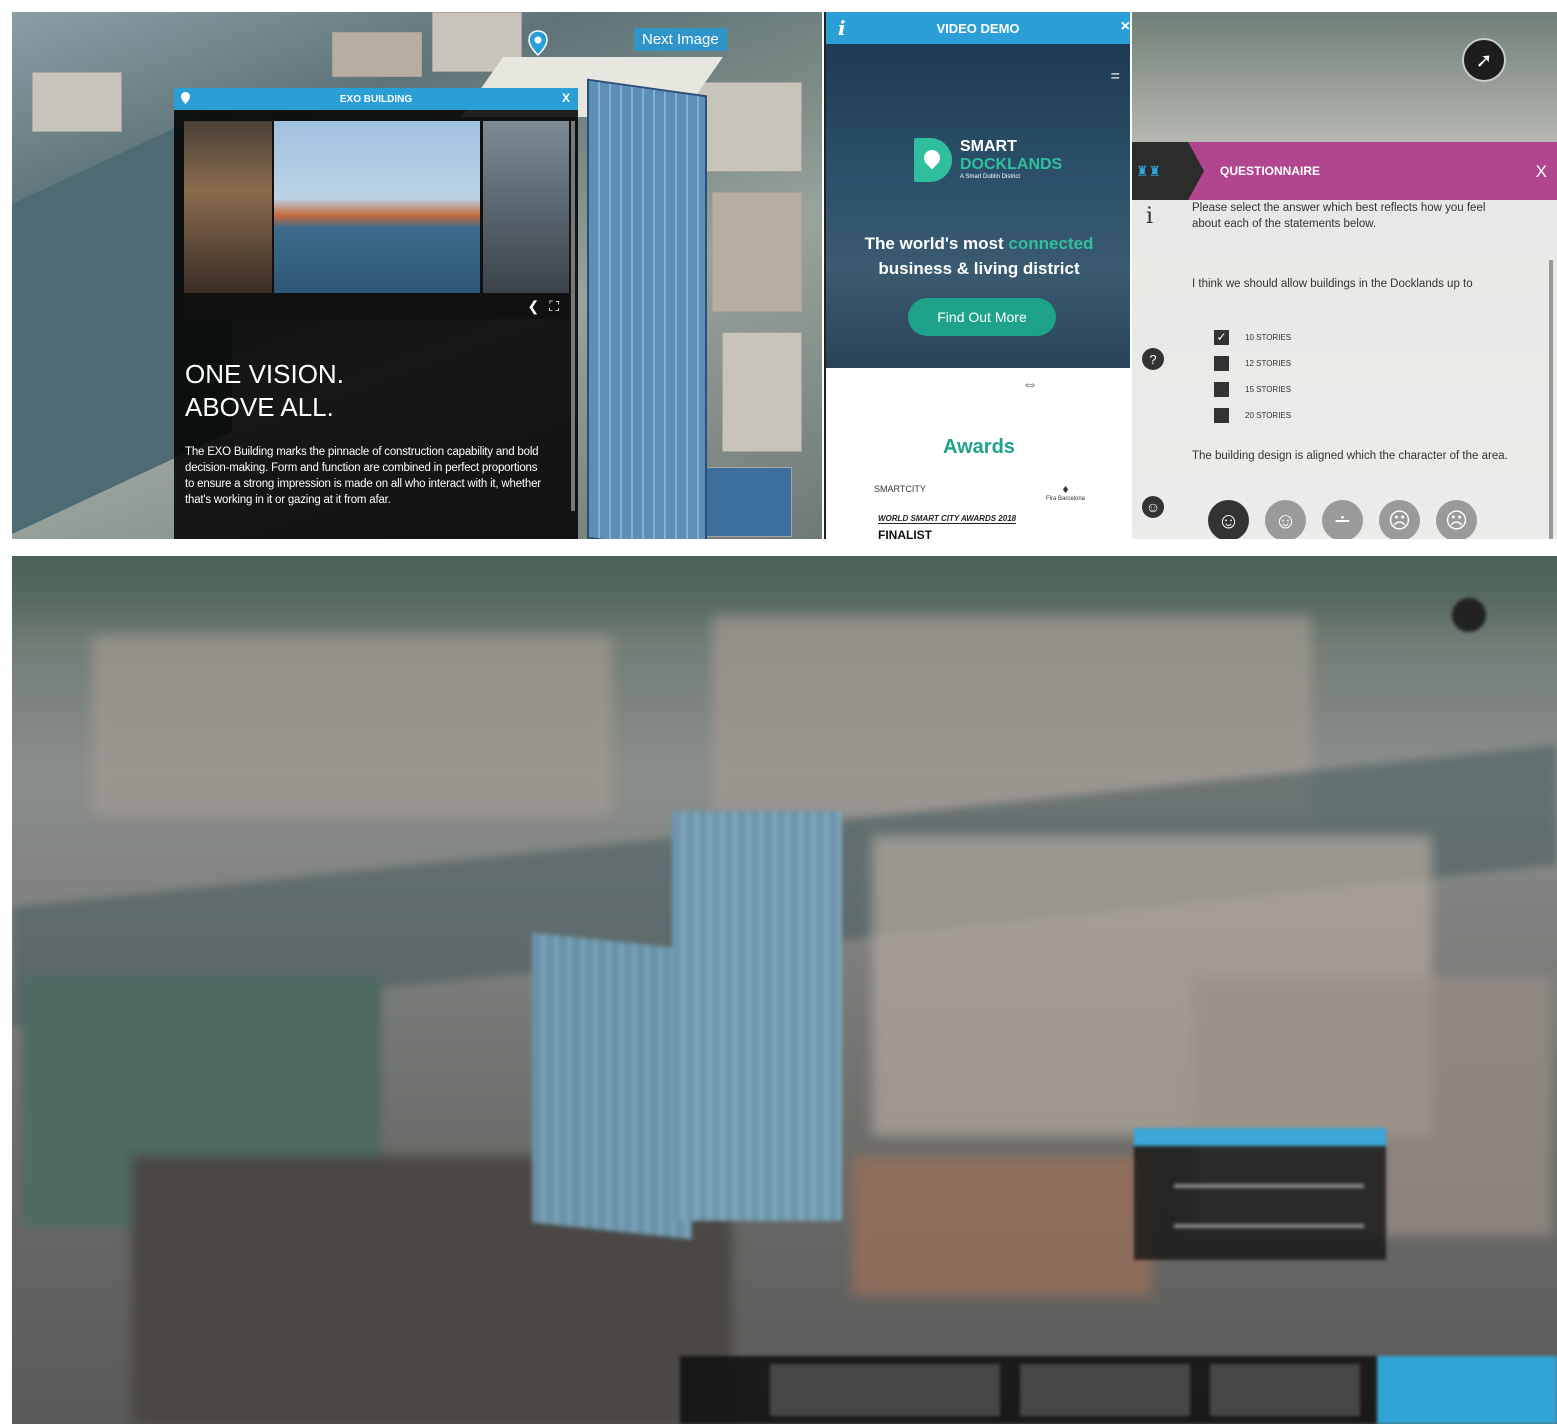  I want to click on toolbar-action-button, so click(1467, 1390).